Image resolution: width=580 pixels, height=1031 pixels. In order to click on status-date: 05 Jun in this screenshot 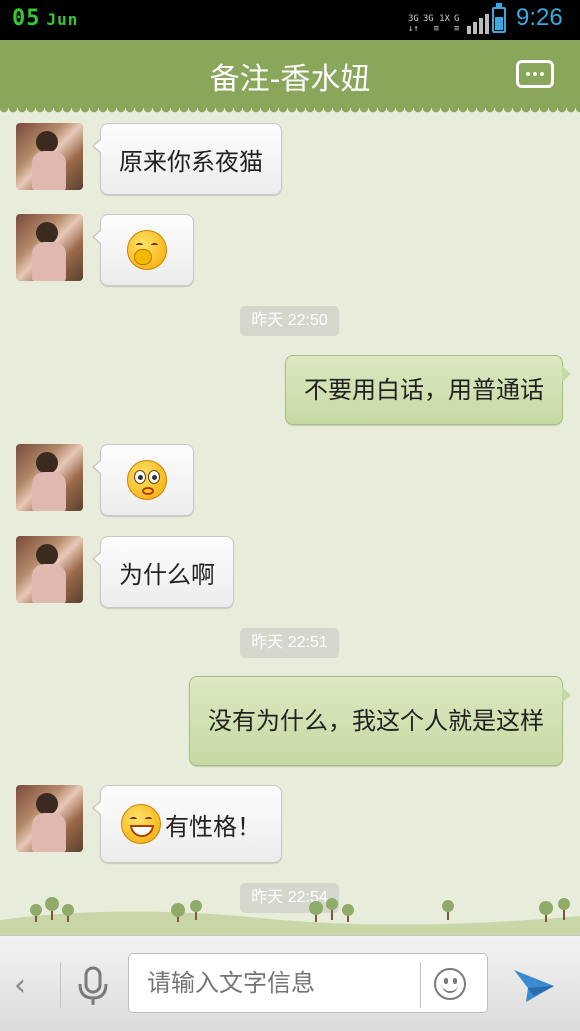, I will do `click(45, 18)`.